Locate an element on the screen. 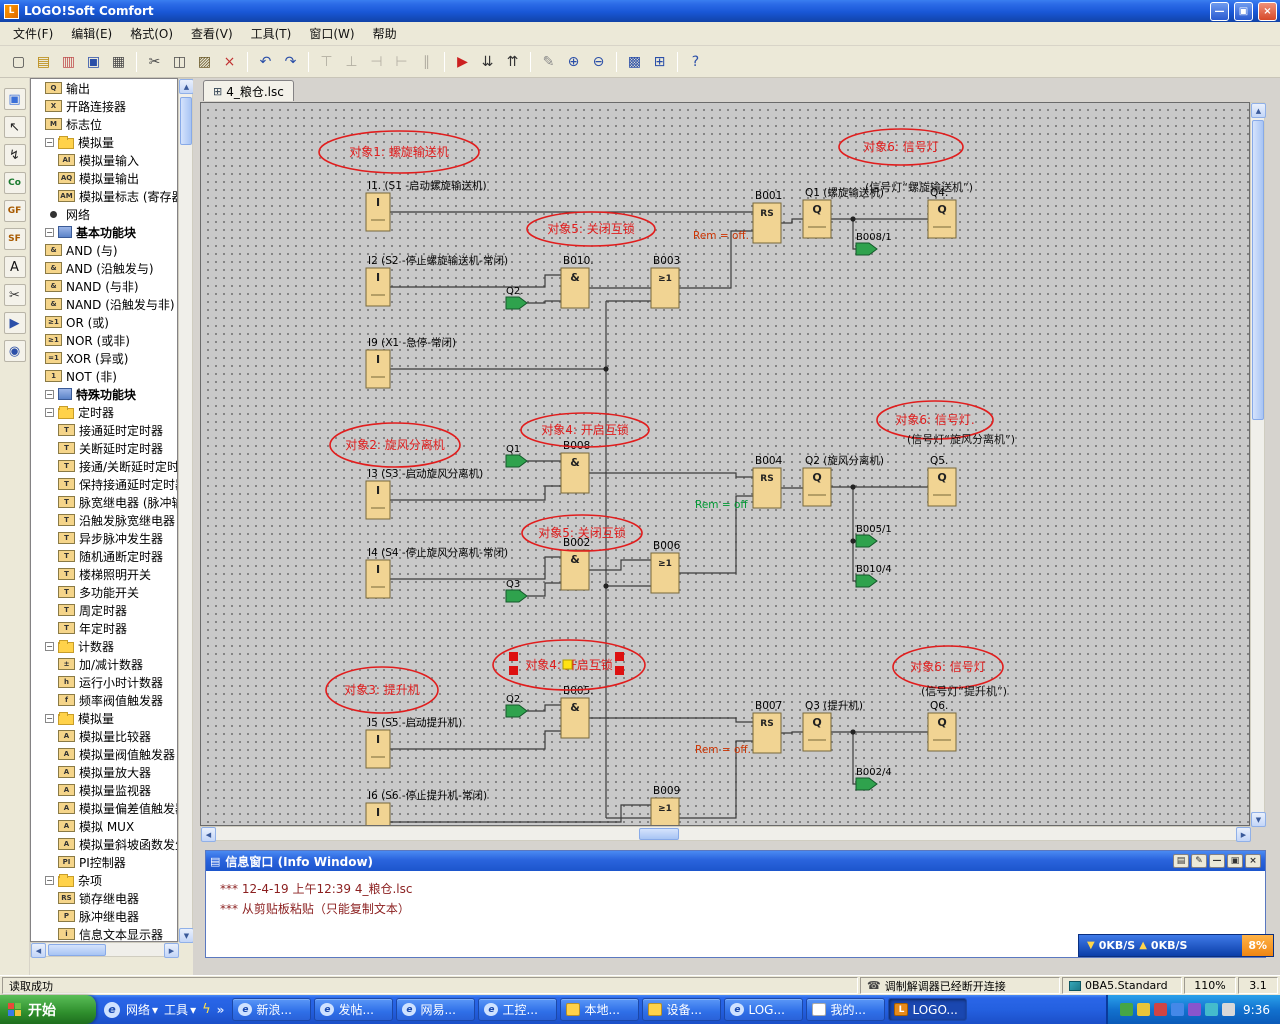  text-note: (信号灯“旋风分离机”) is located at coordinates (961, 439).